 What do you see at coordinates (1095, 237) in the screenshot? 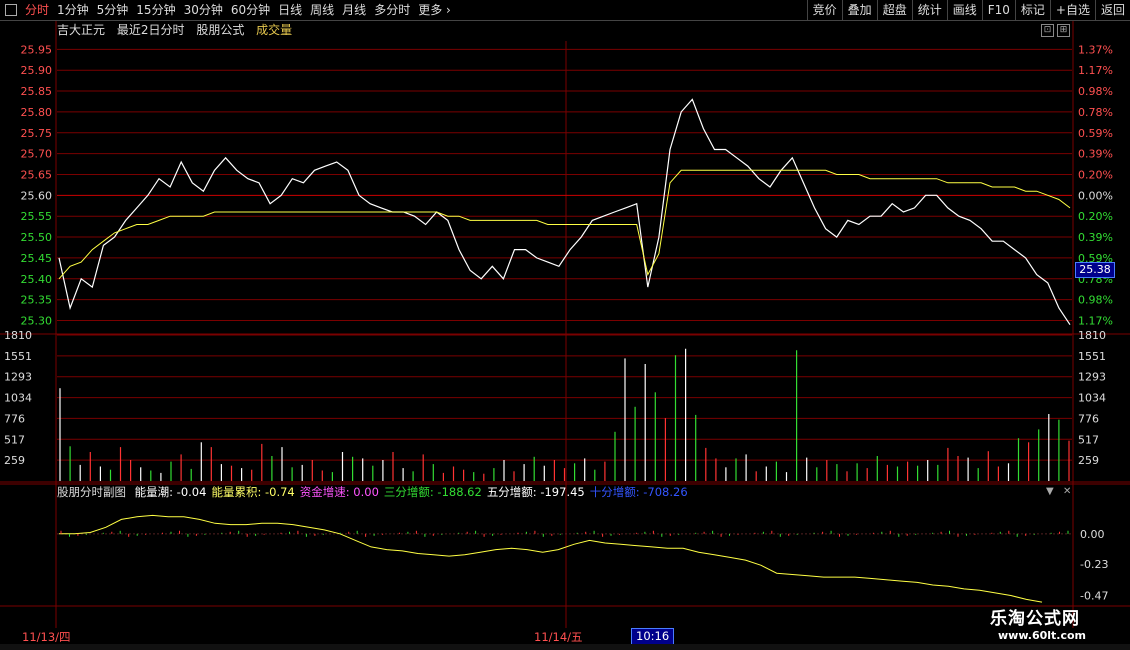
I see `pct-tick-9: 0.39%` at bounding box center [1095, 237].